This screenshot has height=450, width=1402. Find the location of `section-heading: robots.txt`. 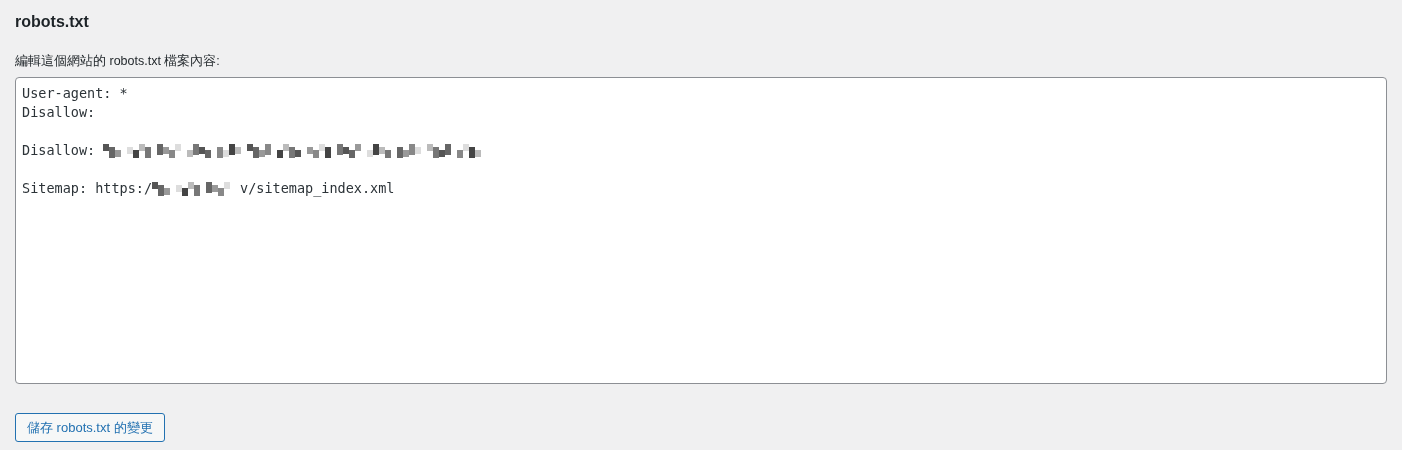

section-heading: robots.txt is located at coordinates (52, 22).